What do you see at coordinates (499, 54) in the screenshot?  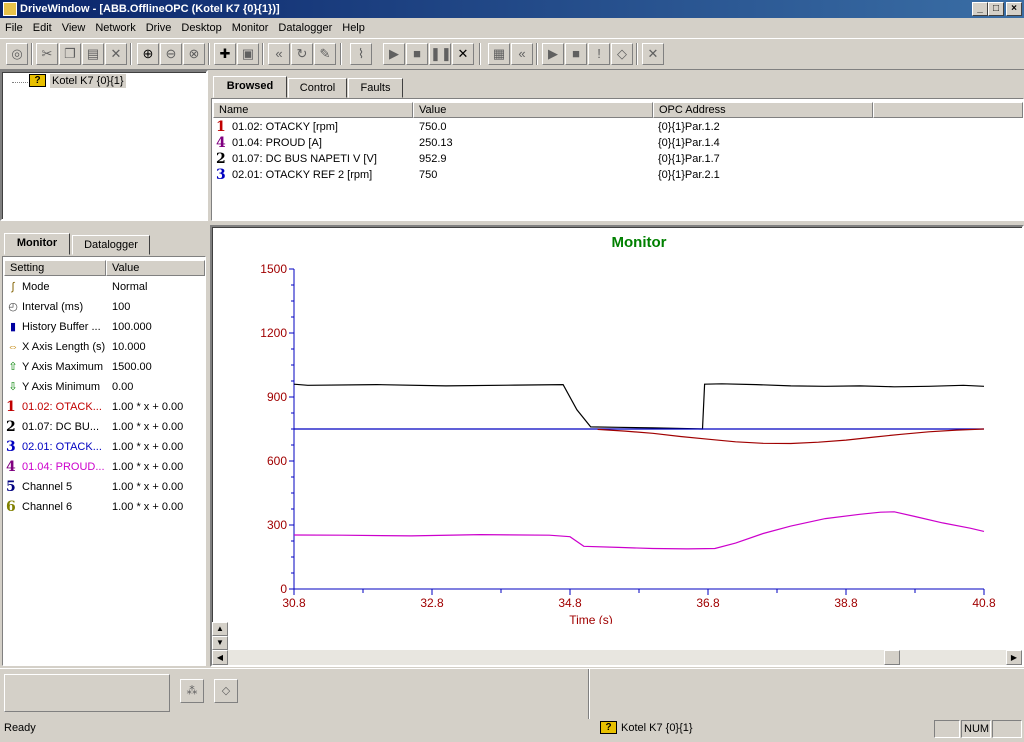 I see `logger-icon: ▦` at bounding box center [499, 54].